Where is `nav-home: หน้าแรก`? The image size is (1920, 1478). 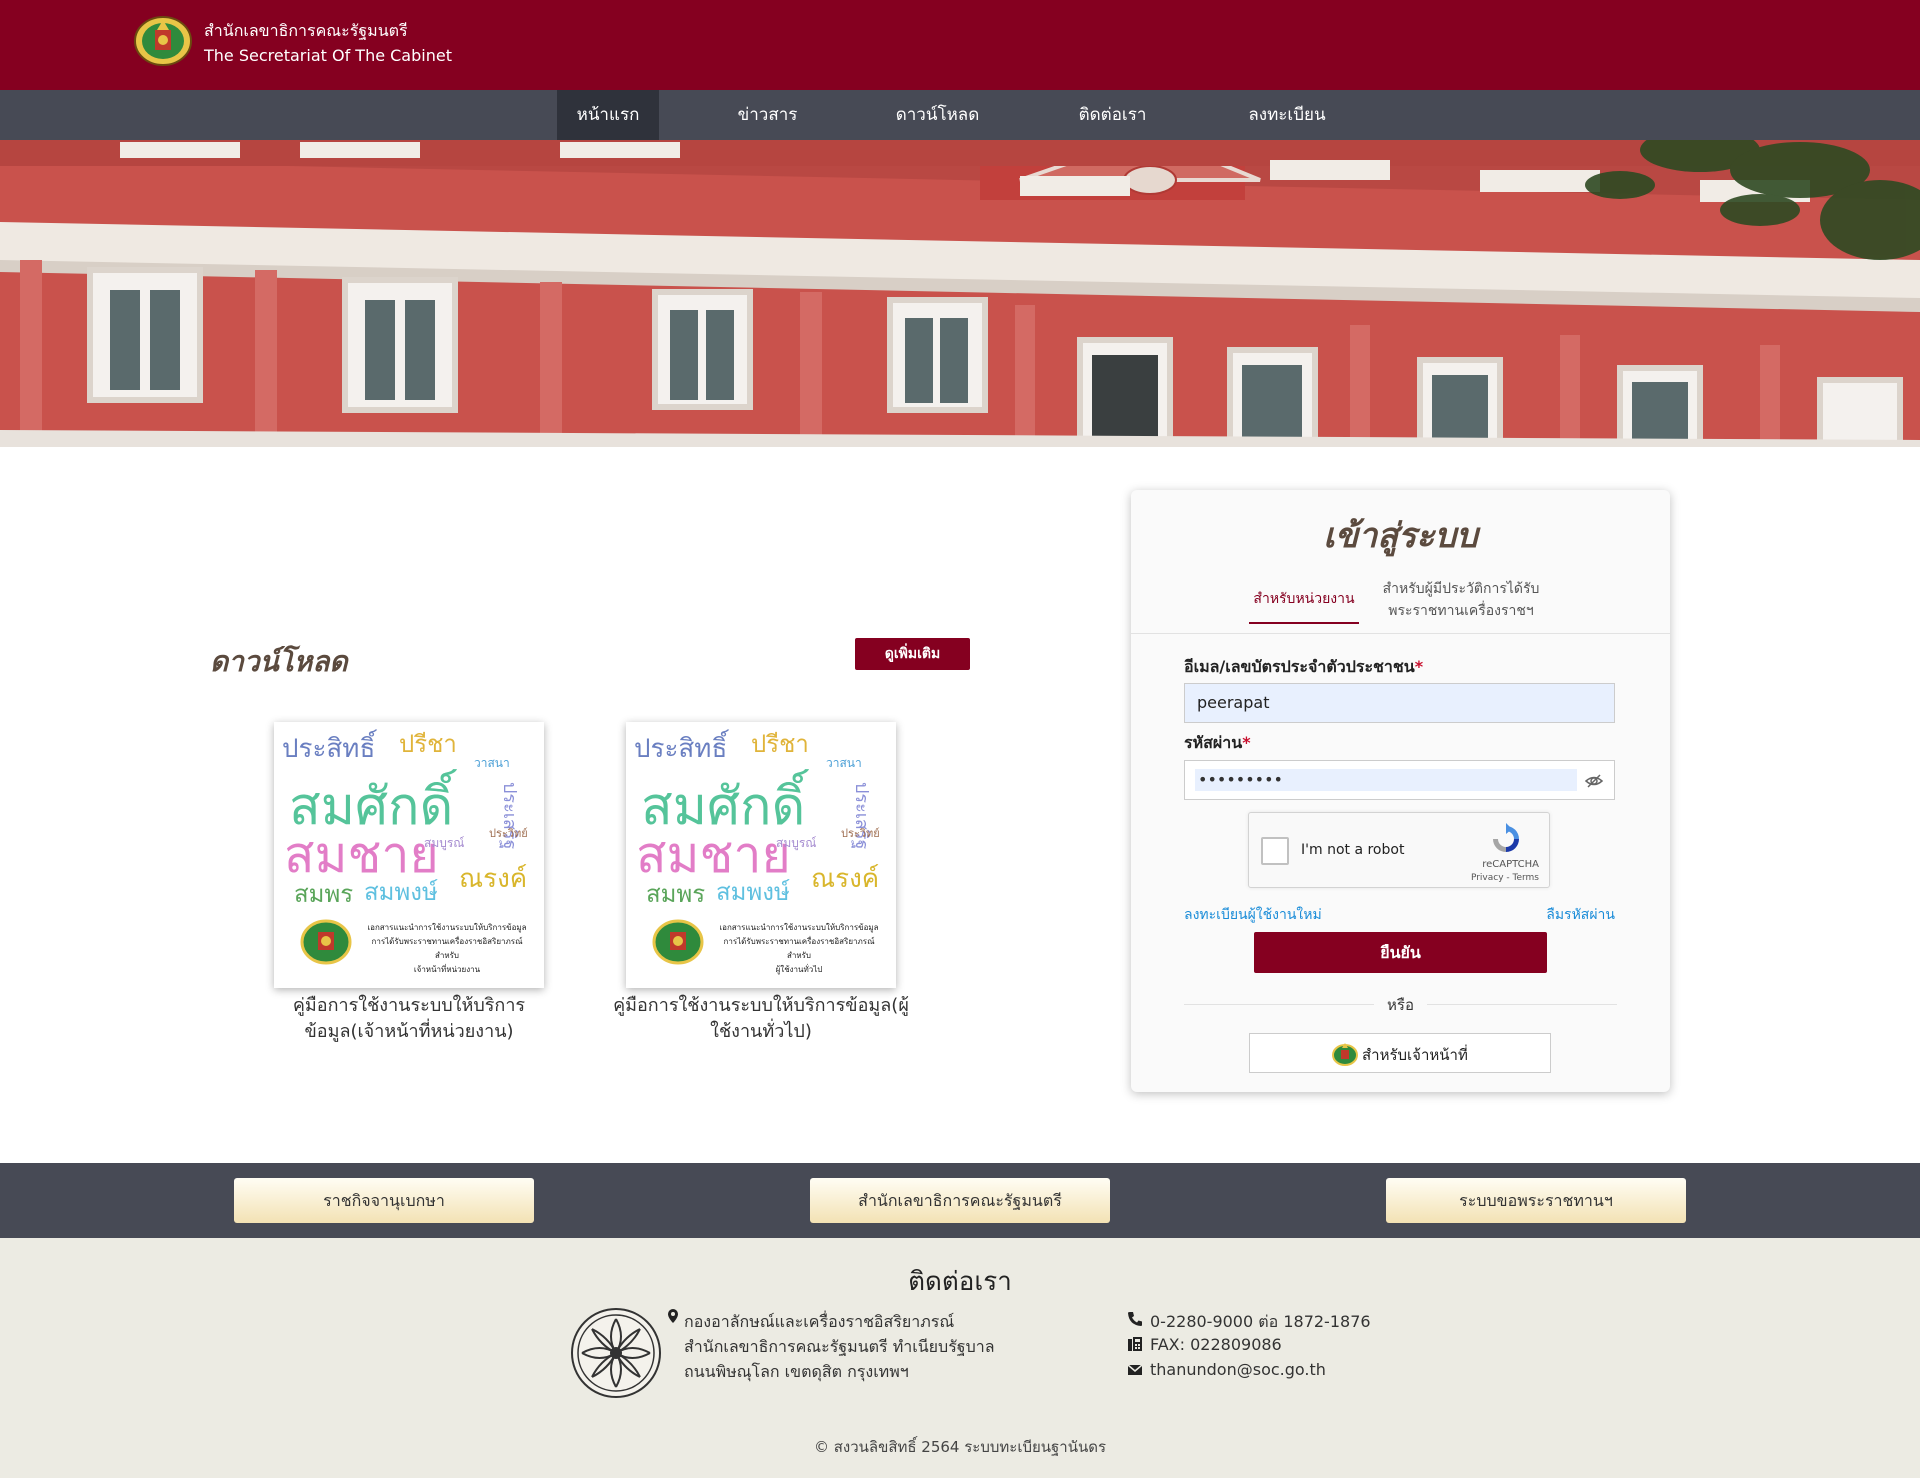 nav-home: หน้าแรก is located at coordinates (608, 115).